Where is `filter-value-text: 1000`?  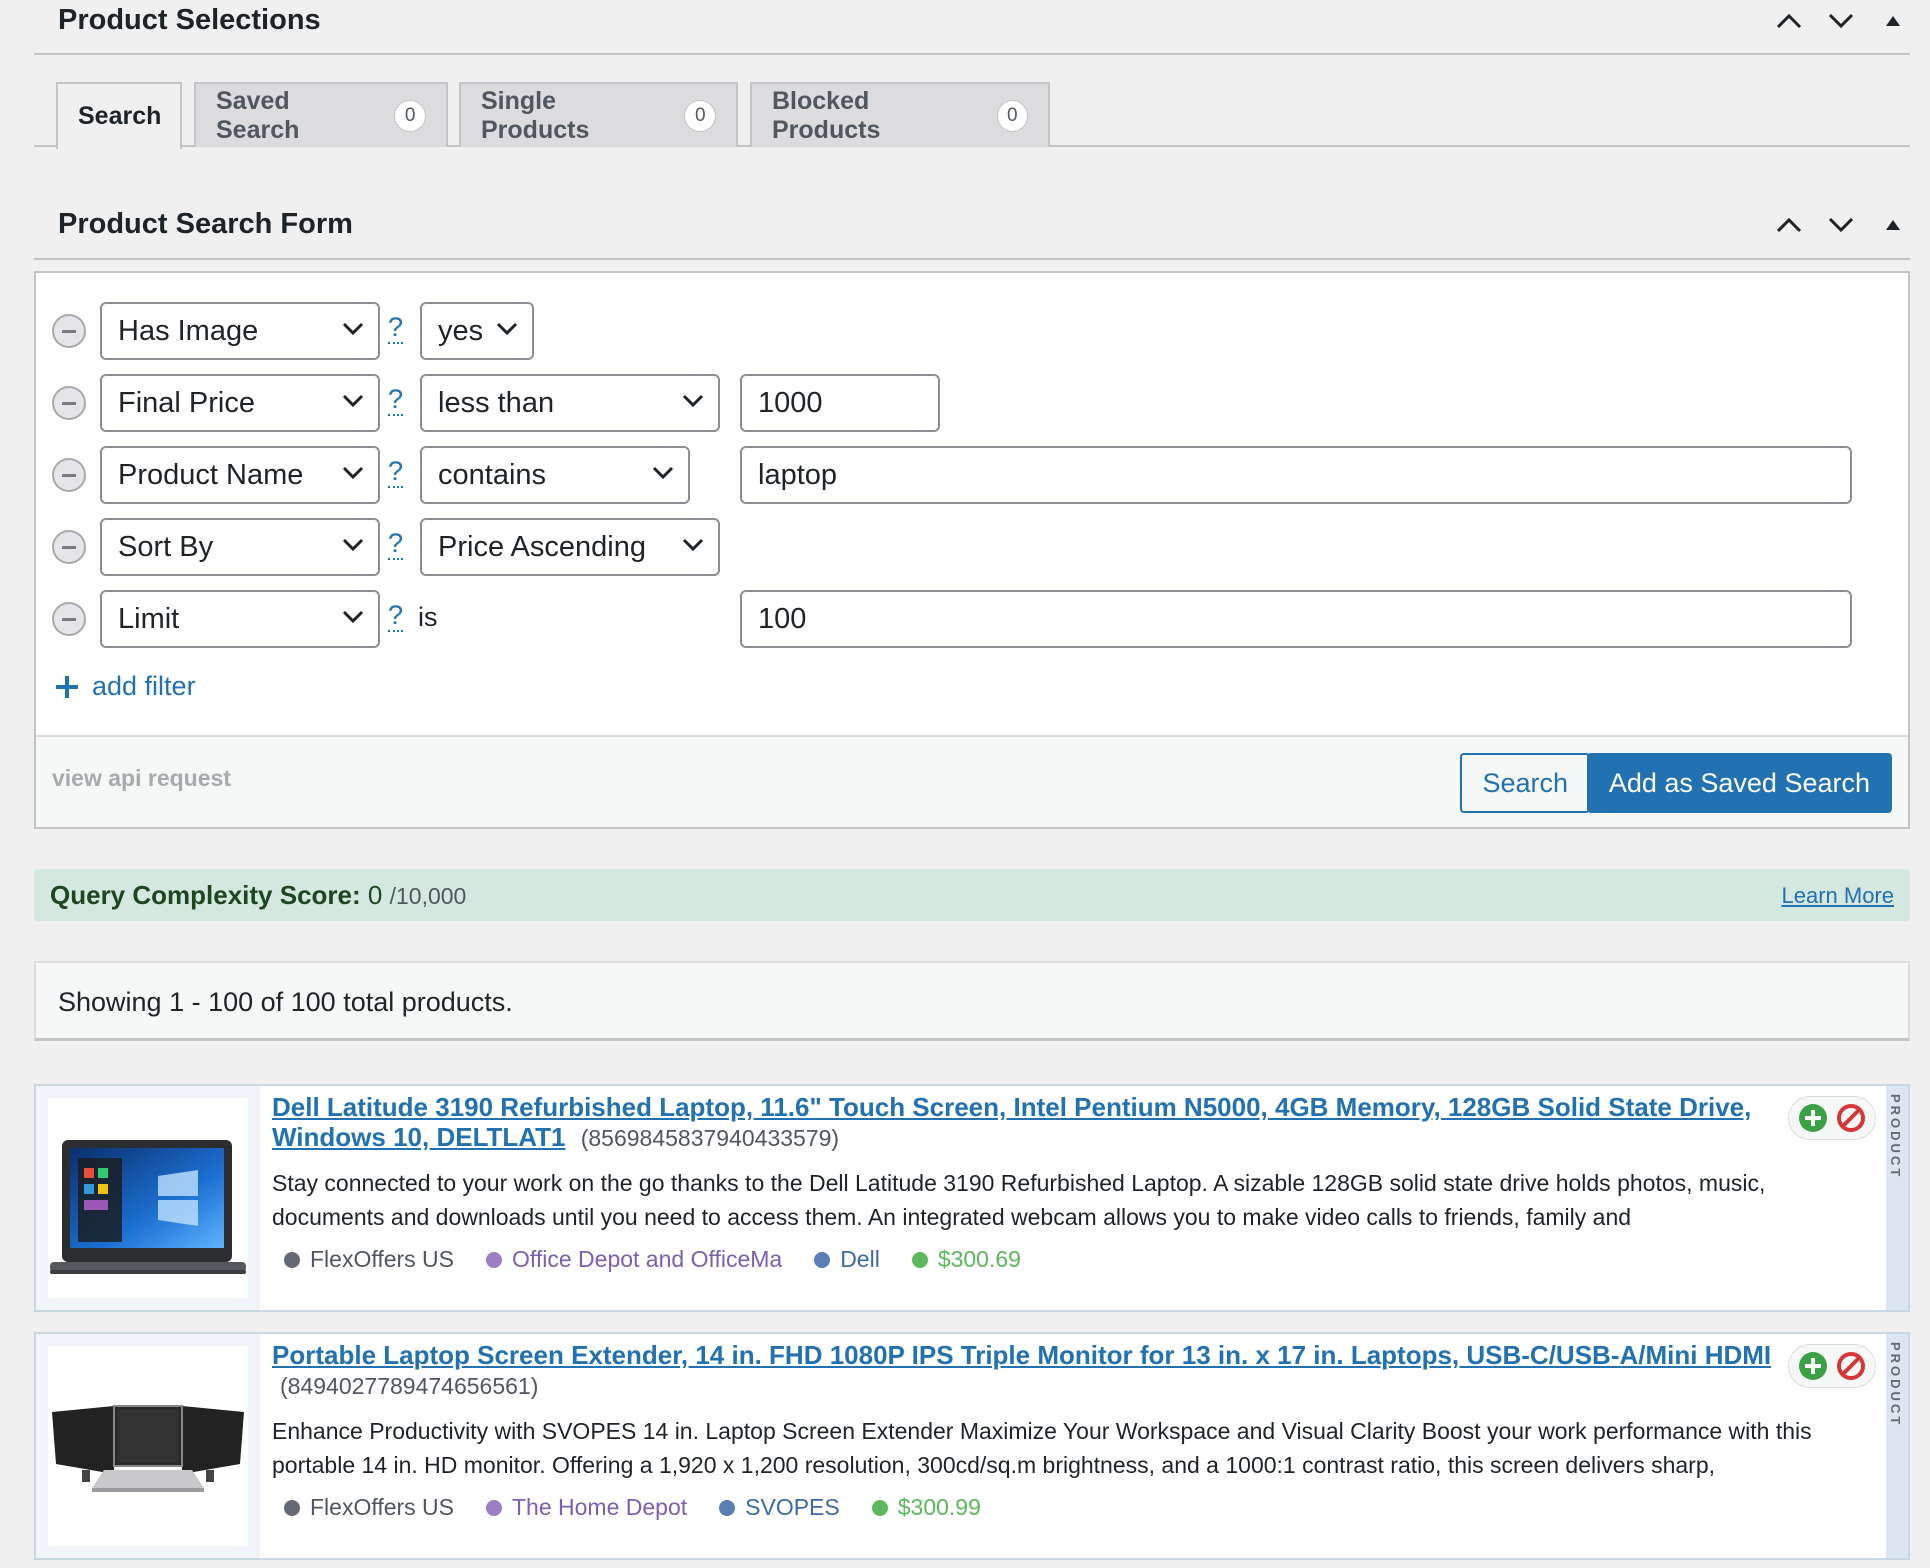
filter-value-text: 1000 is located at coordinates (790, 402).